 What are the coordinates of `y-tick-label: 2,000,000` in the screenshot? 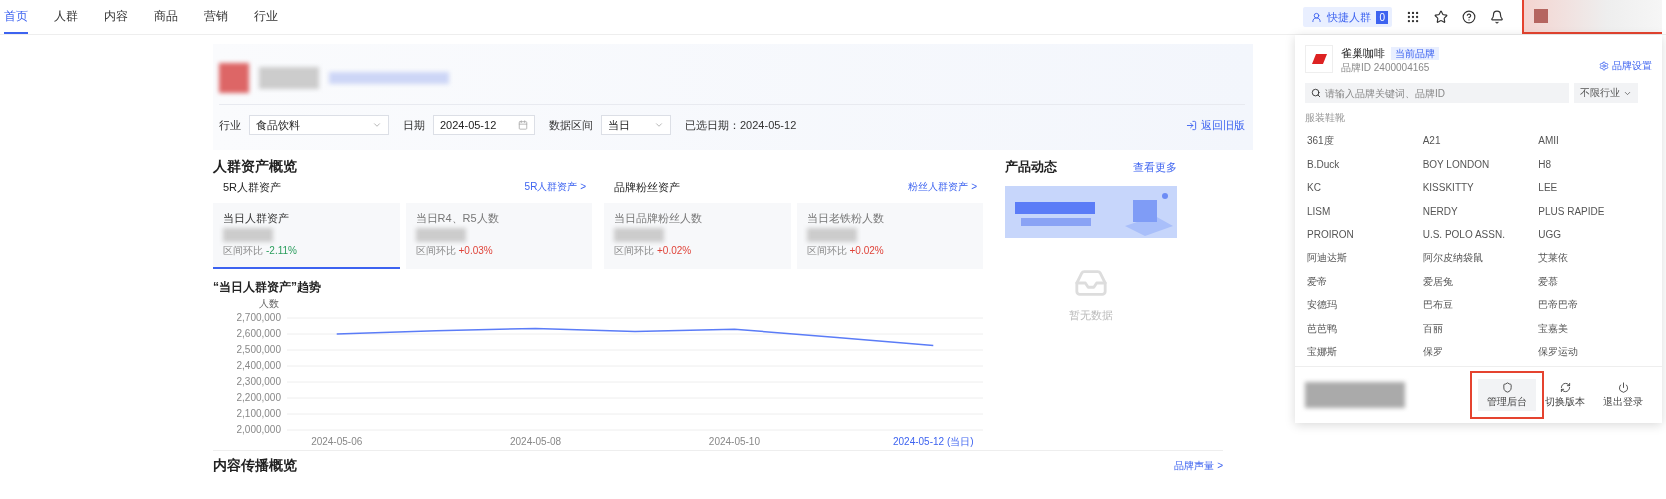 It's located at (258, 429).